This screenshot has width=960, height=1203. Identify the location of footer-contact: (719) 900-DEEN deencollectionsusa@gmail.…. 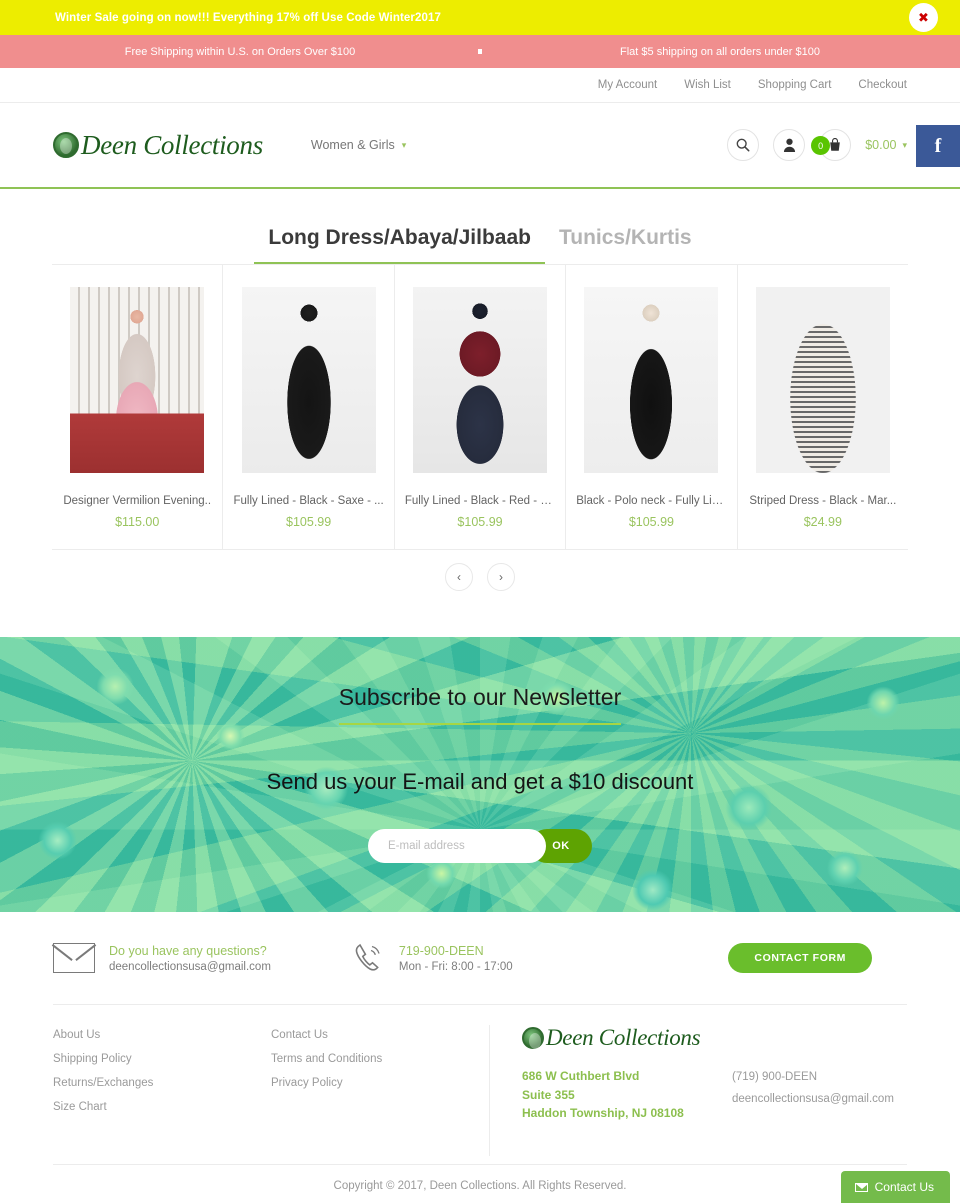
(813, 1095).